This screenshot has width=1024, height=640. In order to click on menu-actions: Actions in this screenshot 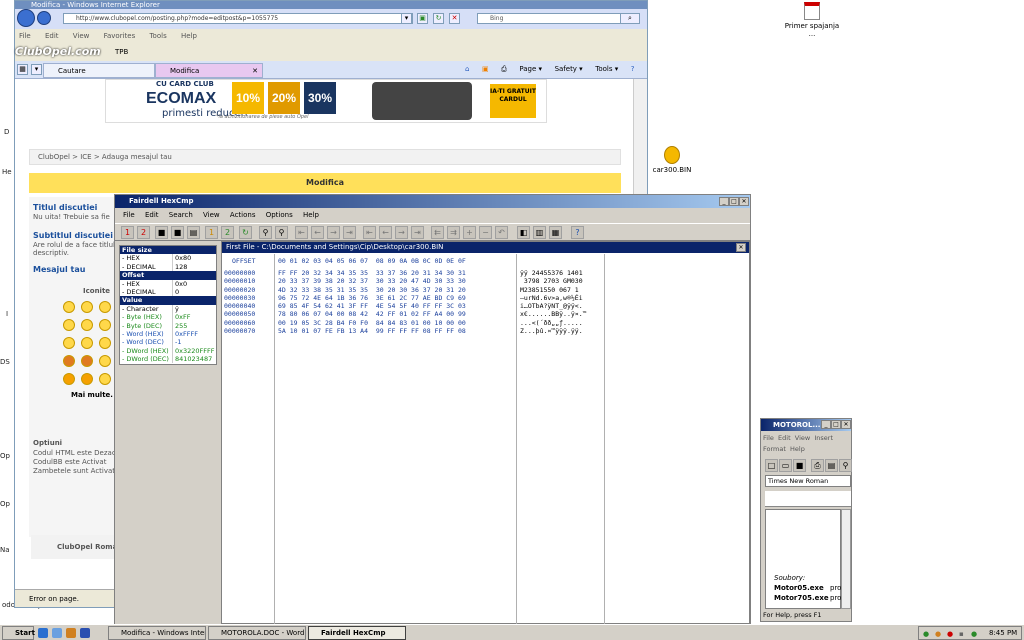, I will do `click(243, 215)`.